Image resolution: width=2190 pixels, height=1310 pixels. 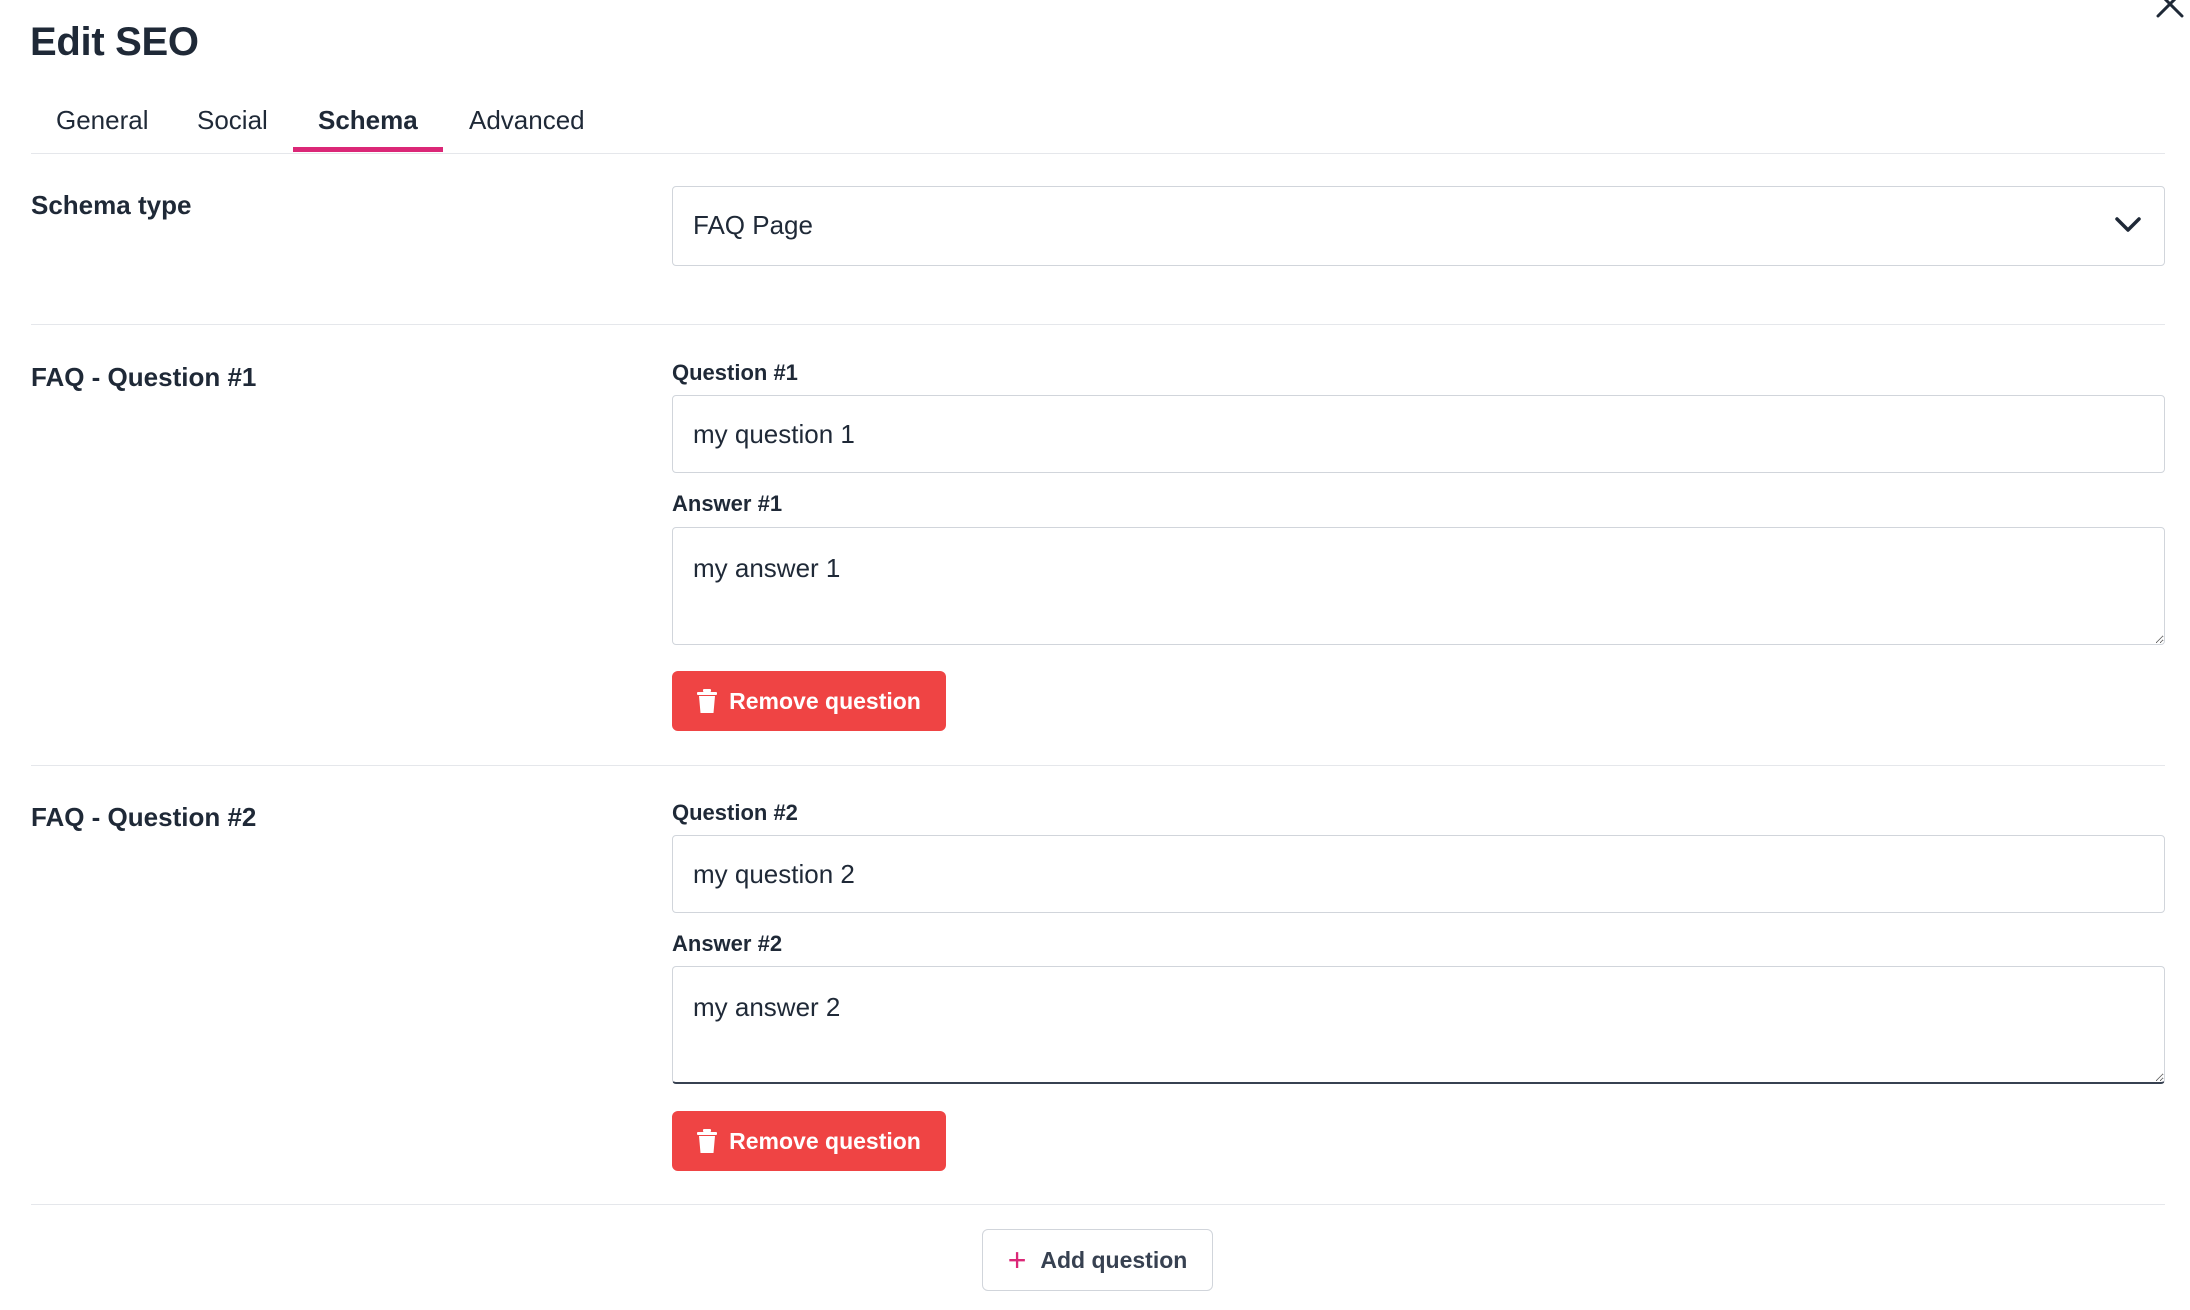 What do you see at coordinates (825, 1140) in the screenshot?
I see `remove-question-label-2: Remove question` at bounding box center [825, 1140].